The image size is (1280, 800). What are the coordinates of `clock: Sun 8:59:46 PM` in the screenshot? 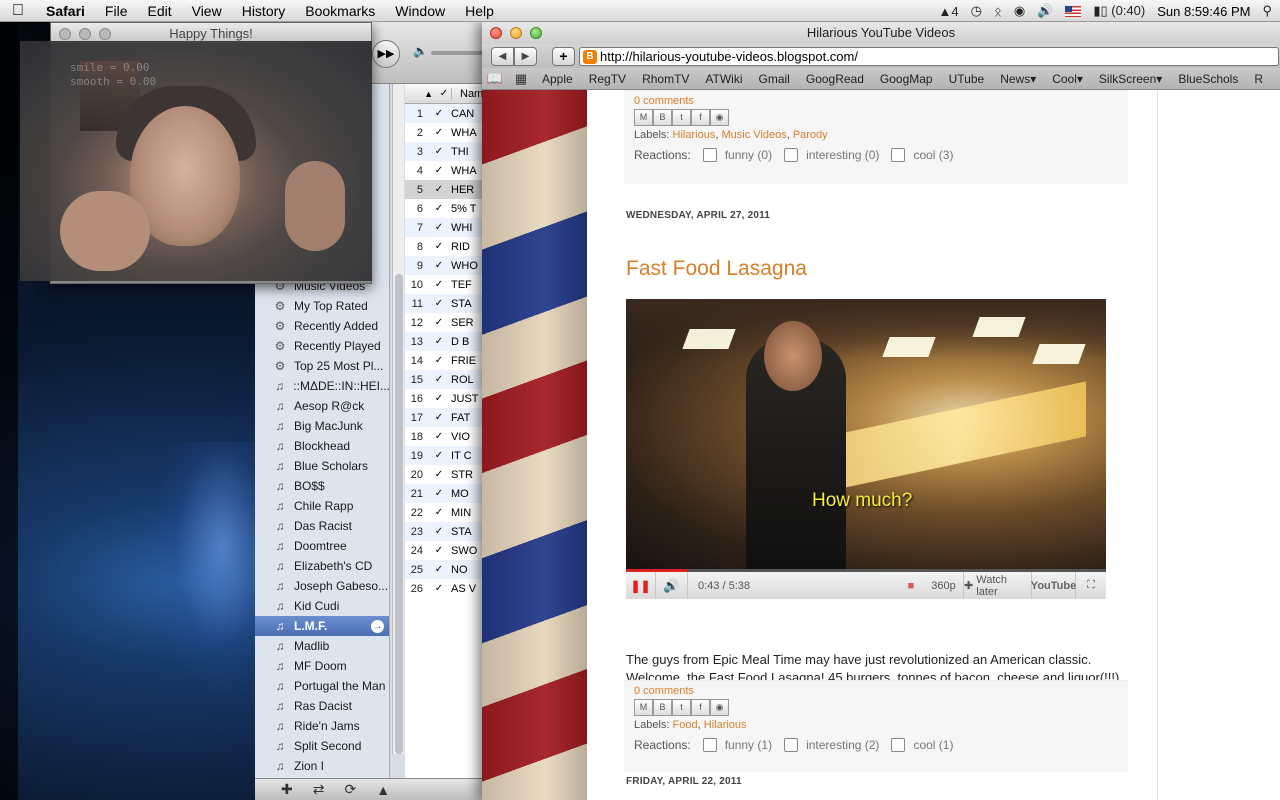 It's located at (1203, 11).